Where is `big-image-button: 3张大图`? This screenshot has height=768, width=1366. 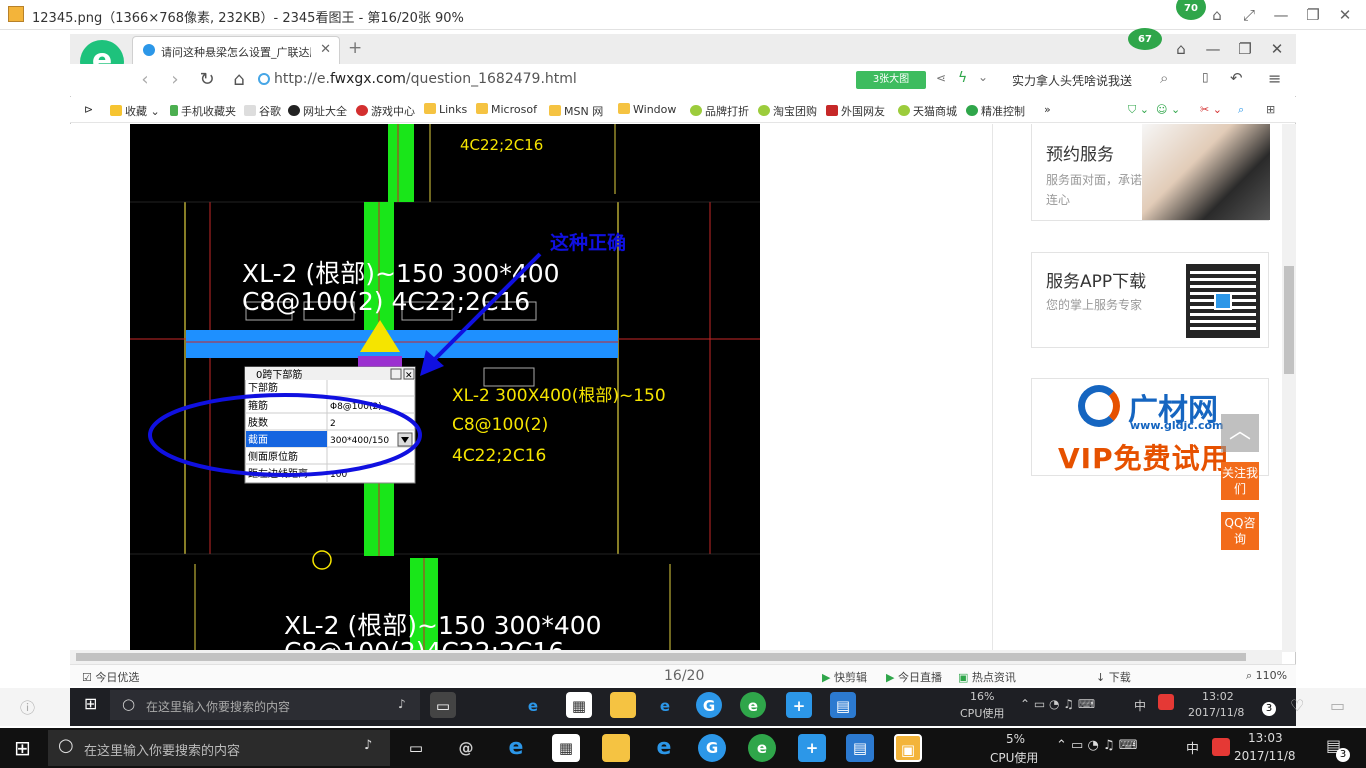
big-image-button: 3张大图 is located at coordinates (891, 80).